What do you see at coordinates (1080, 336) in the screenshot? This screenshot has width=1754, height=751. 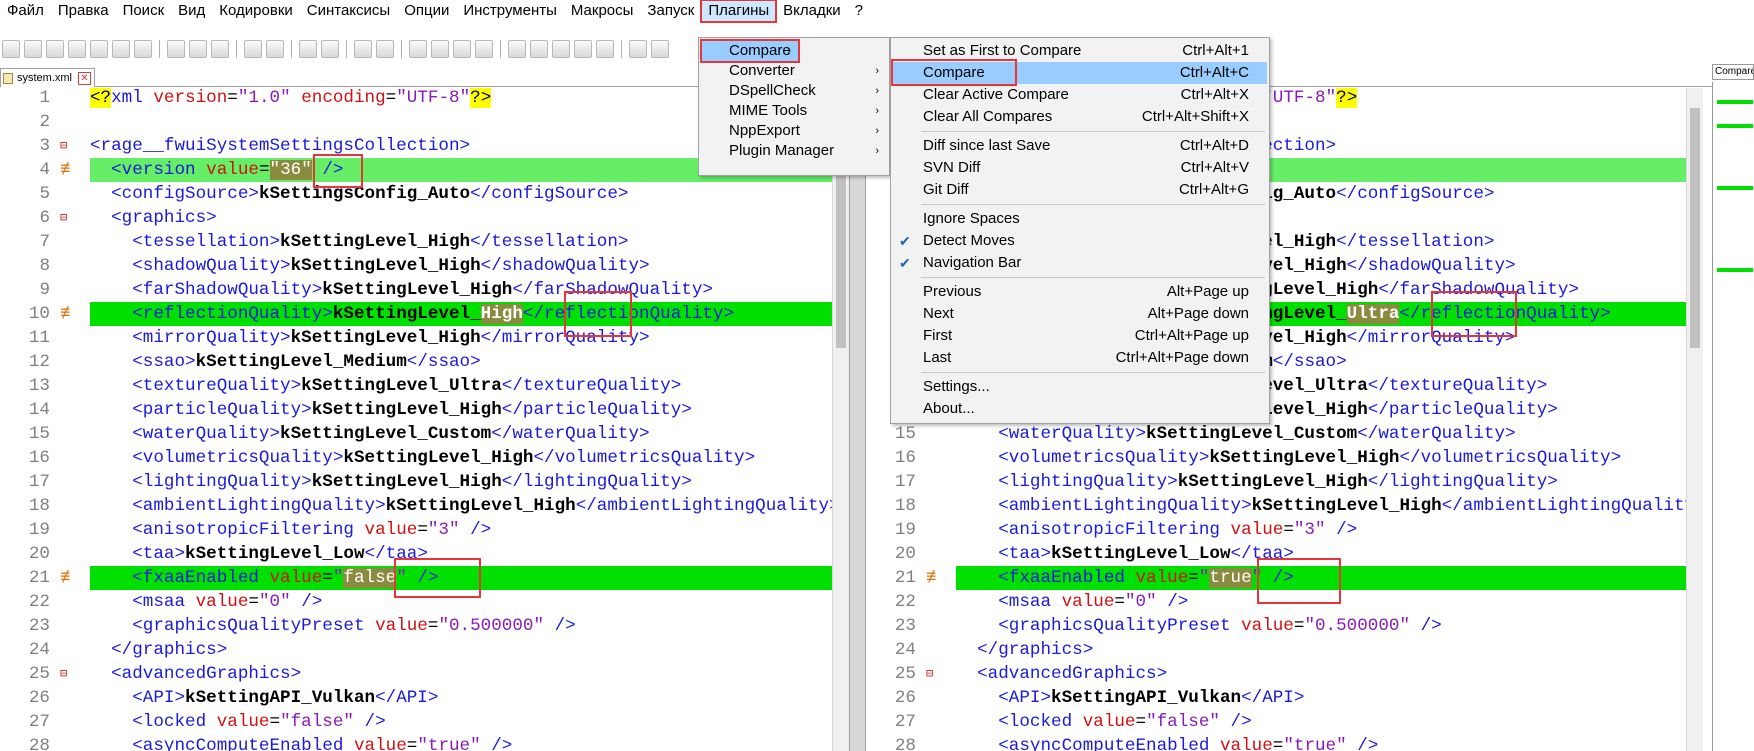 I see `compare-menu-item: First Ctrl+Alt+Page up` at bounding box center [1080, 336].